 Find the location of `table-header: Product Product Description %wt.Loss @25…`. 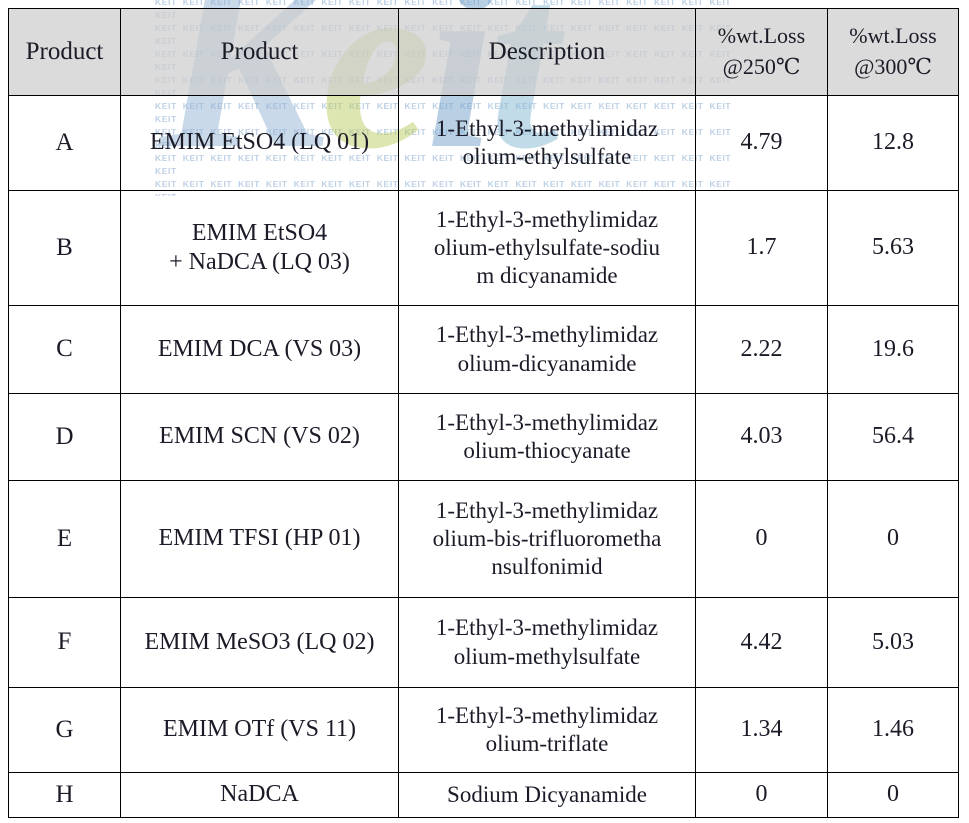

table-header: Product Product Description %wt.Loss @25… is located at coordinates (483, 52).